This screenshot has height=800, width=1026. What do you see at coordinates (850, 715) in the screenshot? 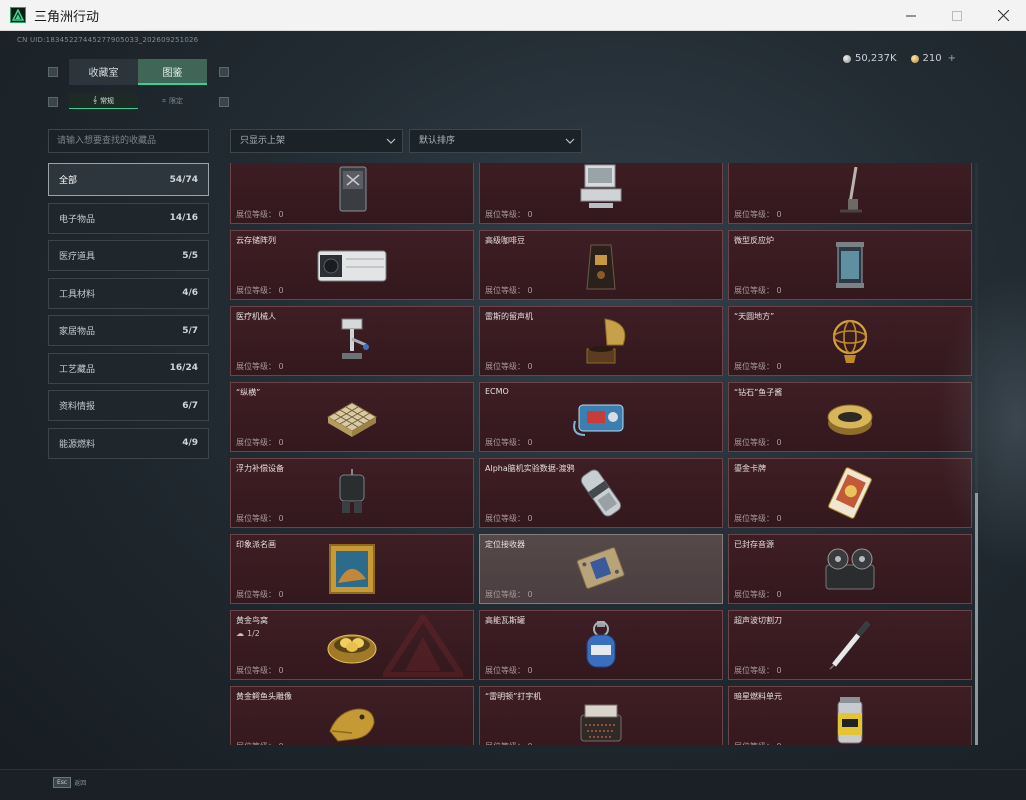
I see `collection-item-card: 暗星燃料单元展位等级： 0` at bounding box center [850, 715].